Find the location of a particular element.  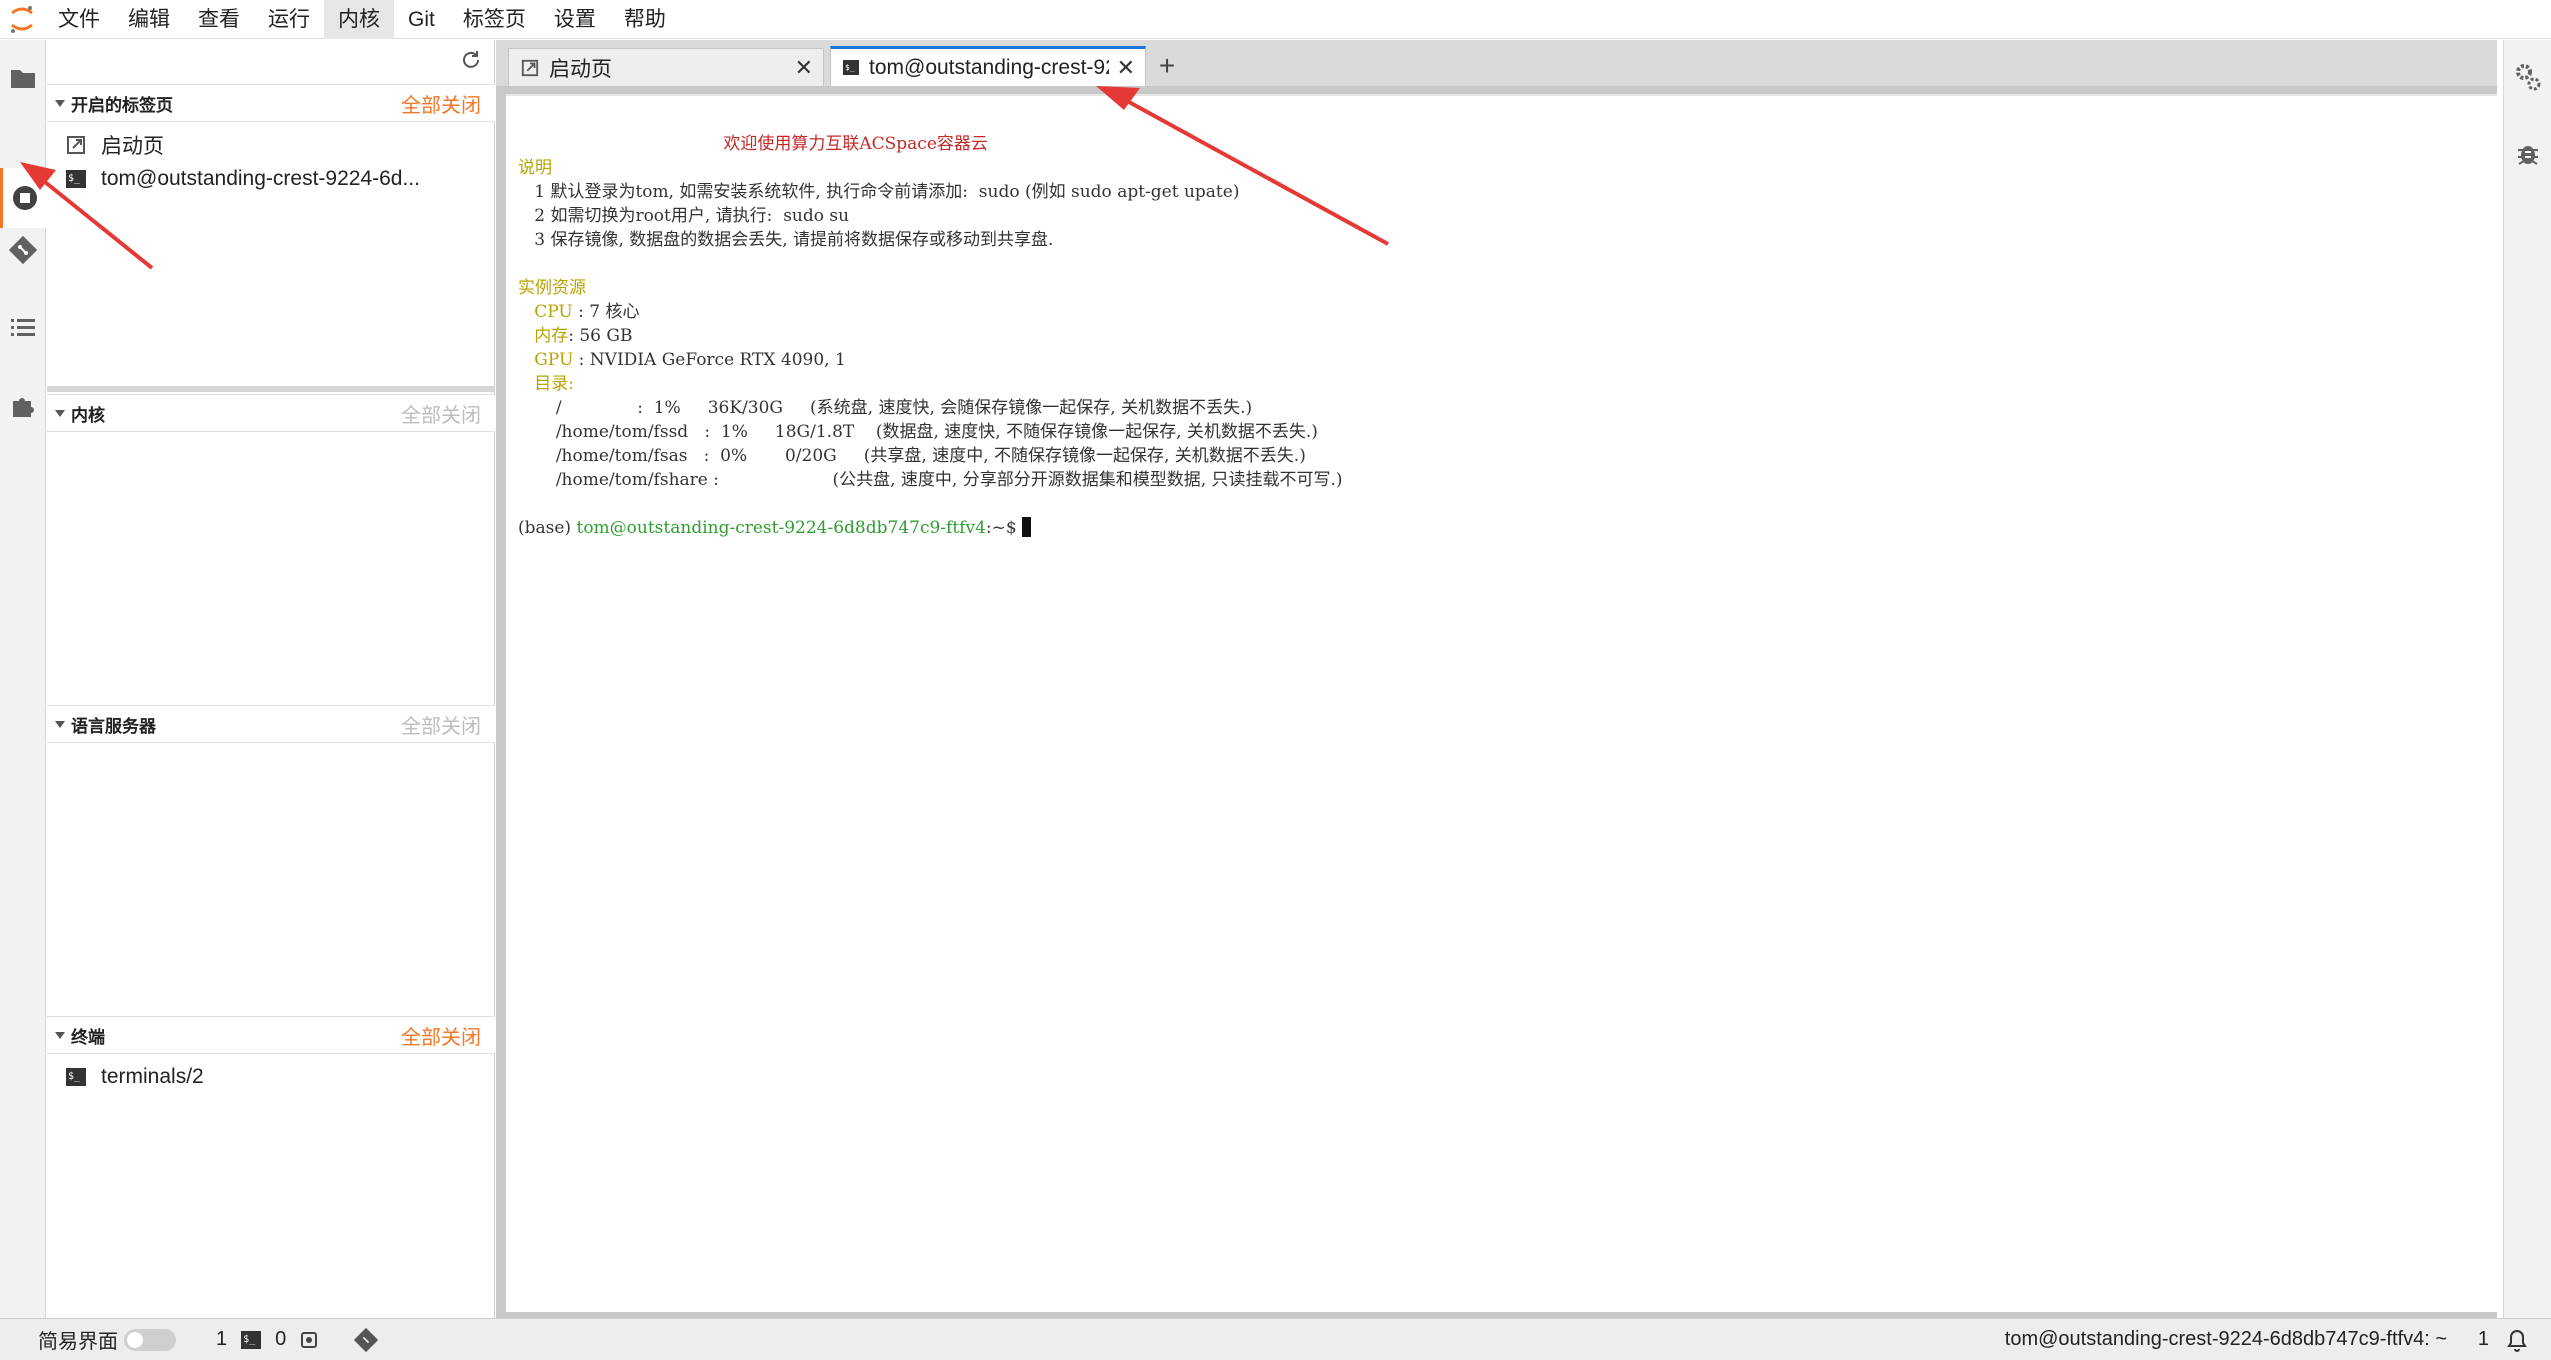

menubar: 文件 编辑 查看 运行 内核 Git 标签页 设置 帮助 is located at coordinates (1275, 19).